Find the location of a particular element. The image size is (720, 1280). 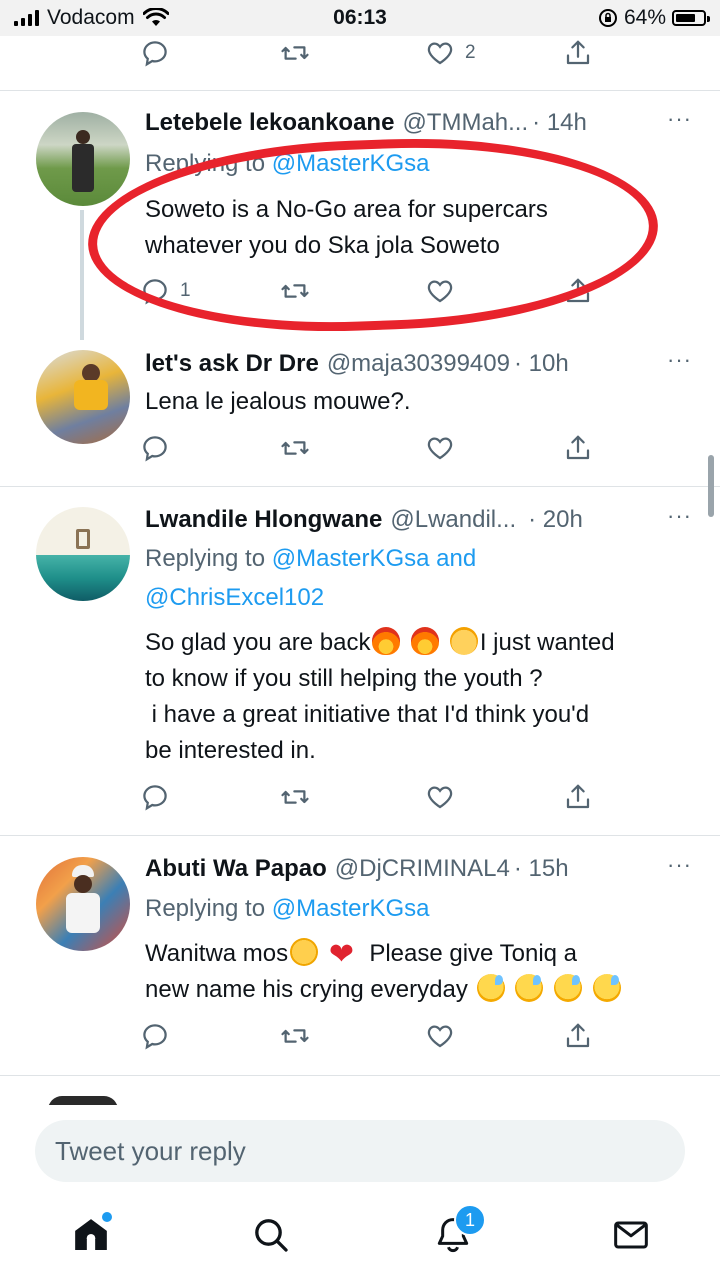

like-button: 2 is located at coordinates (450, 53).